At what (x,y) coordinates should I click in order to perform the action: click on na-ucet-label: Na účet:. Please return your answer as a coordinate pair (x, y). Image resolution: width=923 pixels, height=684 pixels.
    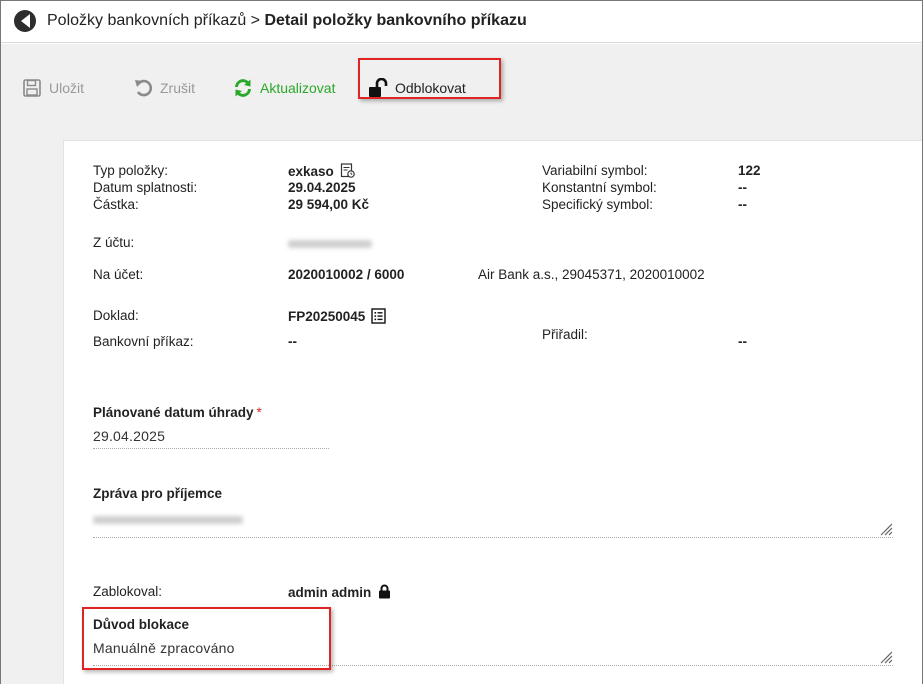
    Looking at the image, I should click on (118, 274).